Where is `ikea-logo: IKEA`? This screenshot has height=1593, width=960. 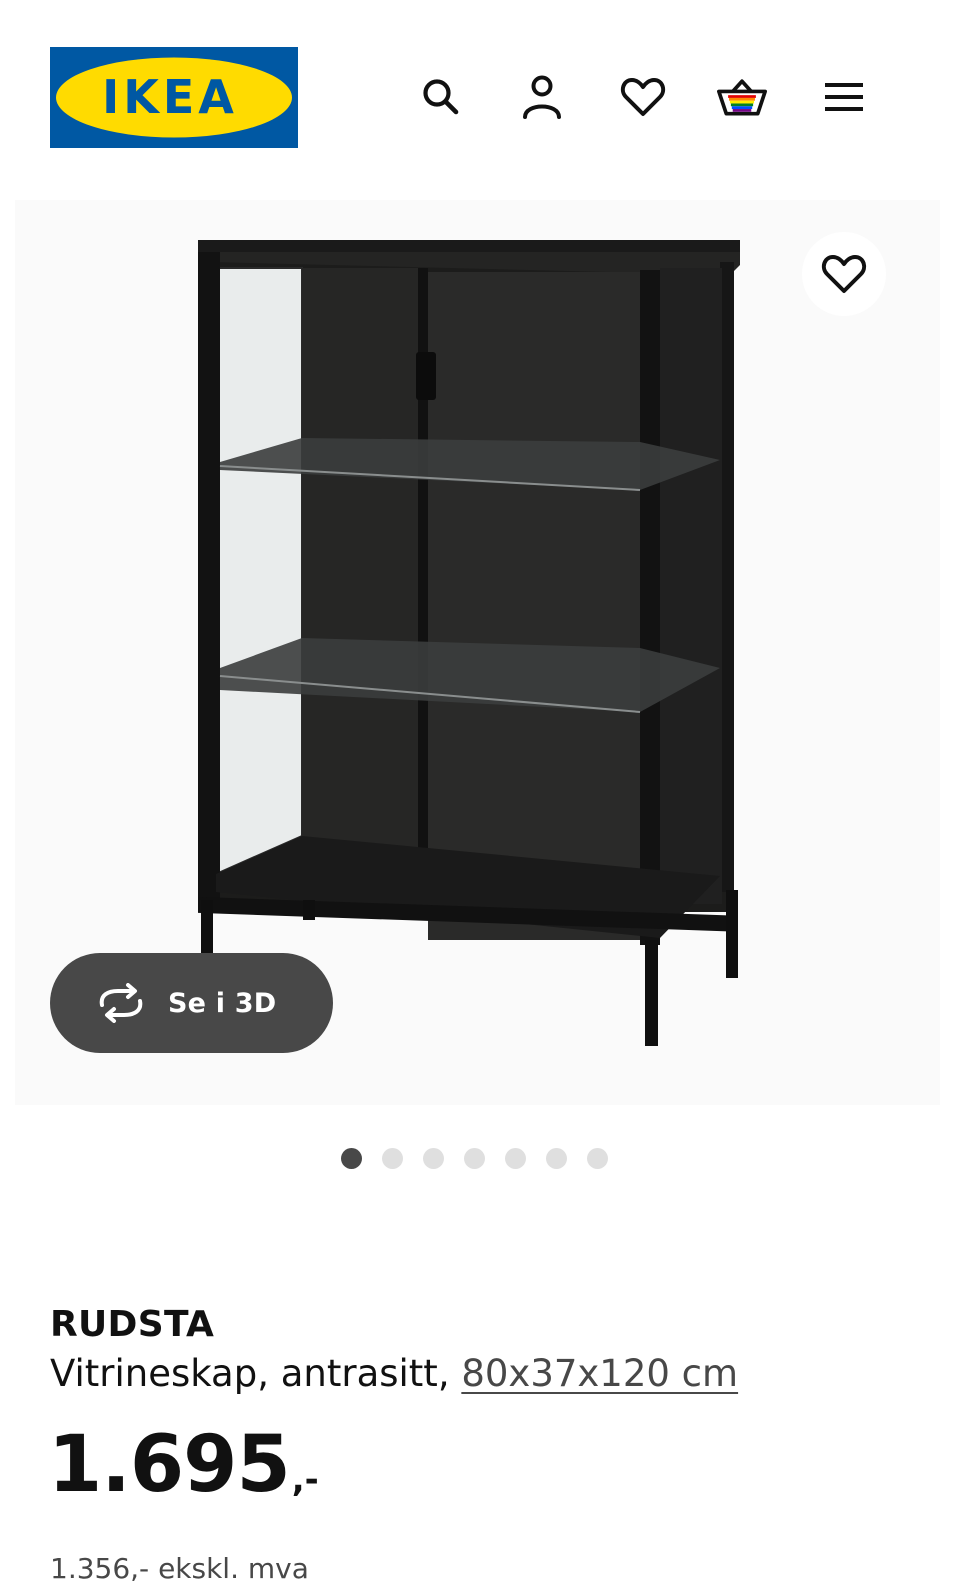
ikea-logo: IKEA is located at coordinates (174, 97).